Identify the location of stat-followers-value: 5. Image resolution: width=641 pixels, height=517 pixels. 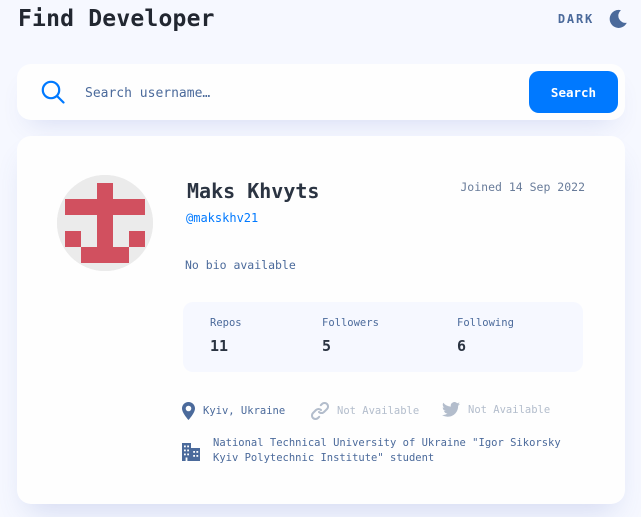
(327, 346).